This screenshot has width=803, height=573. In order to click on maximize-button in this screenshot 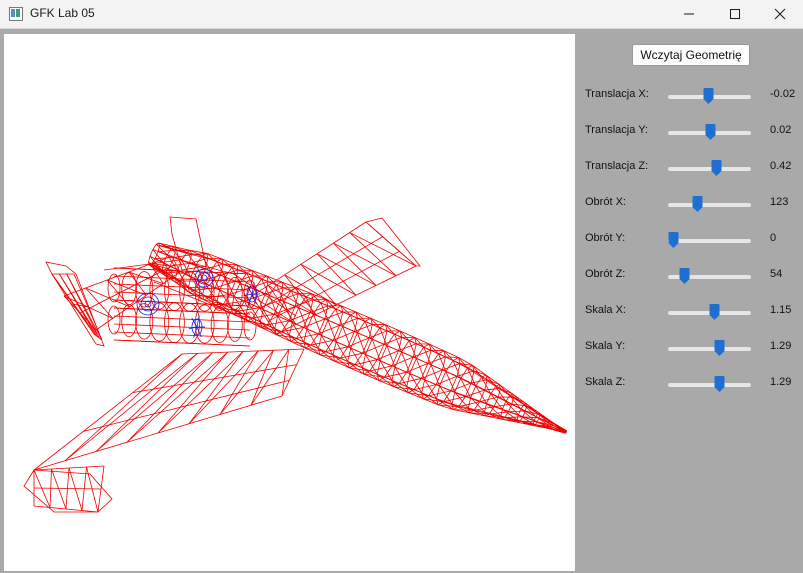, I will do `click(735, 14)`.